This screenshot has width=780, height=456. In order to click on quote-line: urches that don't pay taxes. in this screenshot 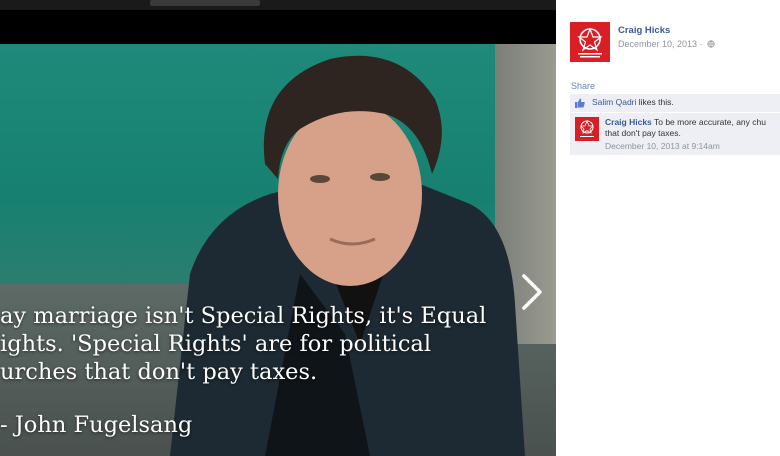, I will do `click(159, 372)`.